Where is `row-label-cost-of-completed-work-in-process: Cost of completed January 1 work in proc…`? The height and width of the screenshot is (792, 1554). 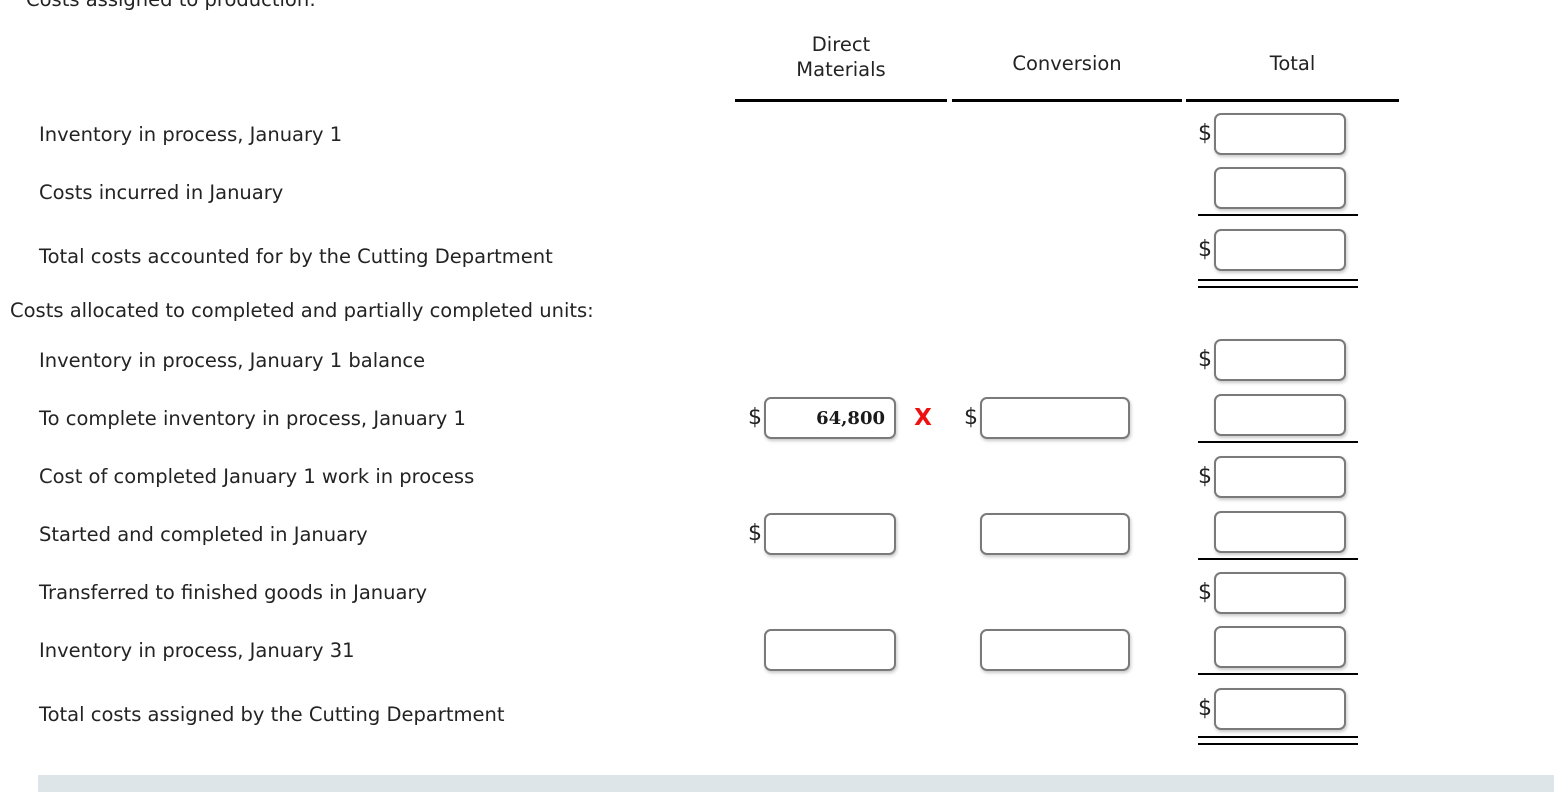
row-label-cost-of-completed-work-in-process: Cost of completed January 1 work in proc… is located at coordinates (257, 476).